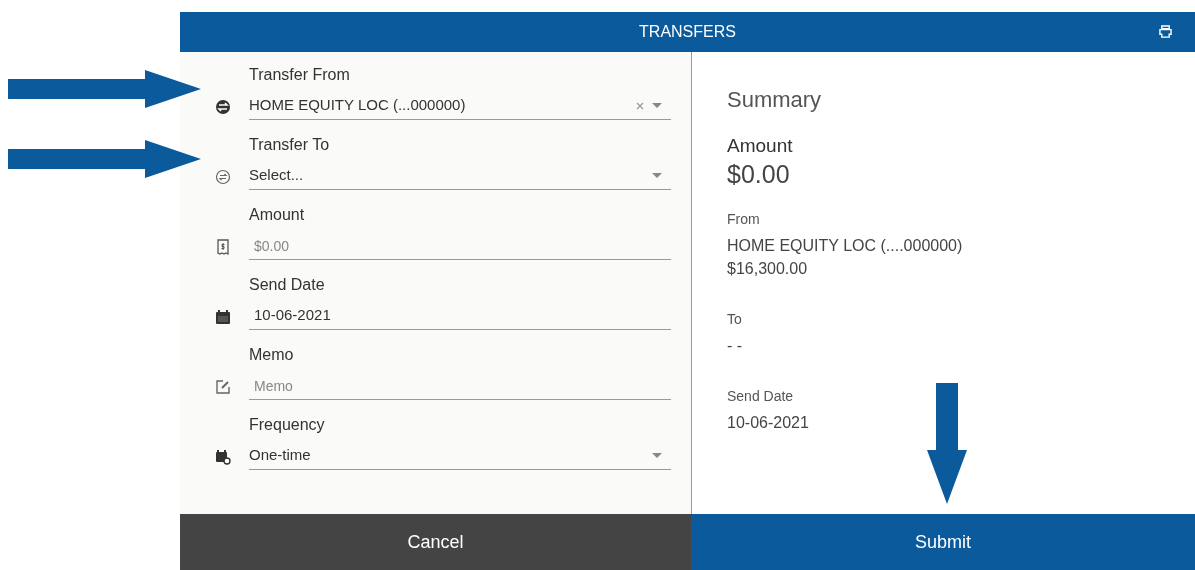 Image resolution: width=1195 pixels, height=570 pixels. I want to click on date-field: 10-06-2021, so click(460, 316).